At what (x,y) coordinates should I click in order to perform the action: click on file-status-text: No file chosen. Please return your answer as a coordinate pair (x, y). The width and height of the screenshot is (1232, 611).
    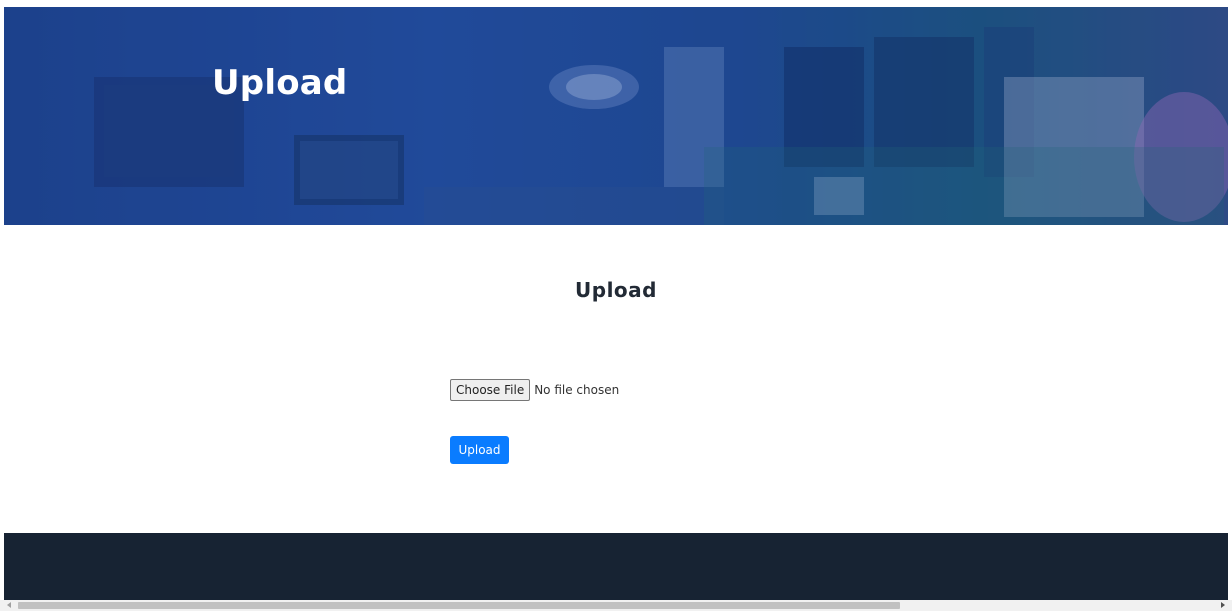
    Looking at the image, I should click on (577, 390).